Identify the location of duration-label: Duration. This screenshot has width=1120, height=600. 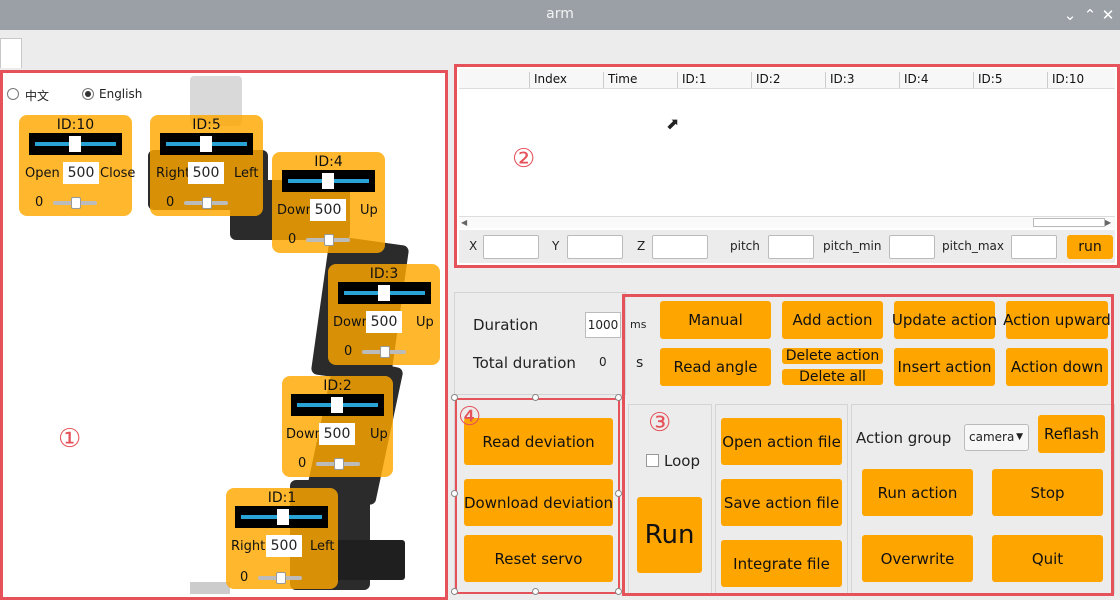
(506, 325).